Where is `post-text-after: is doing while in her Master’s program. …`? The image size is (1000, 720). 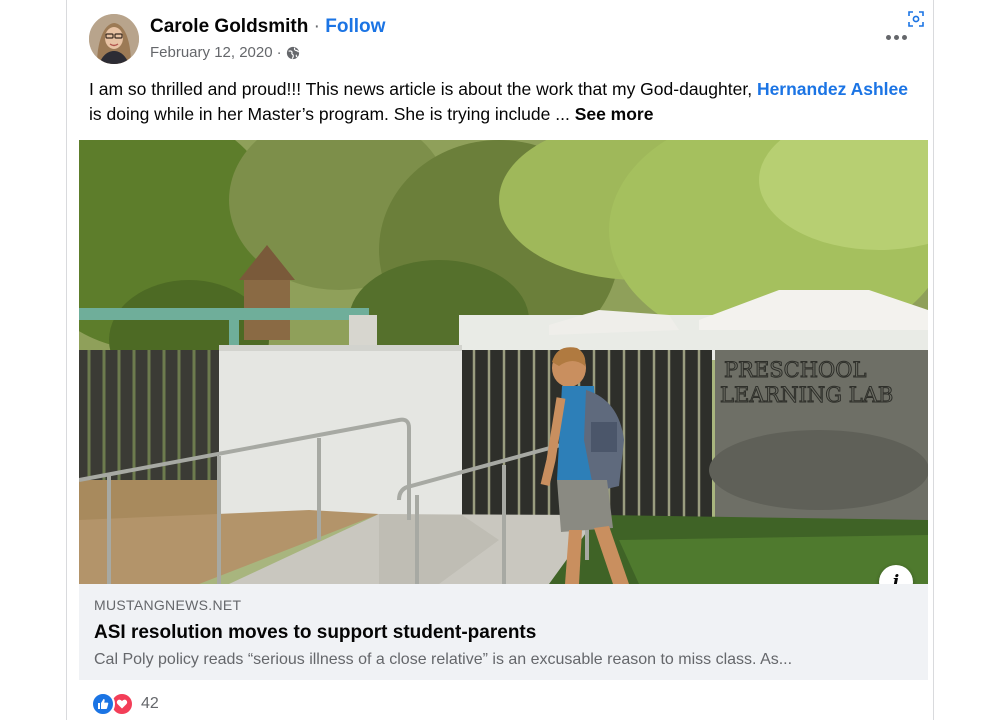
post-text-after: is doing while in her Master’s program. … is located at coordinates (332, 114).